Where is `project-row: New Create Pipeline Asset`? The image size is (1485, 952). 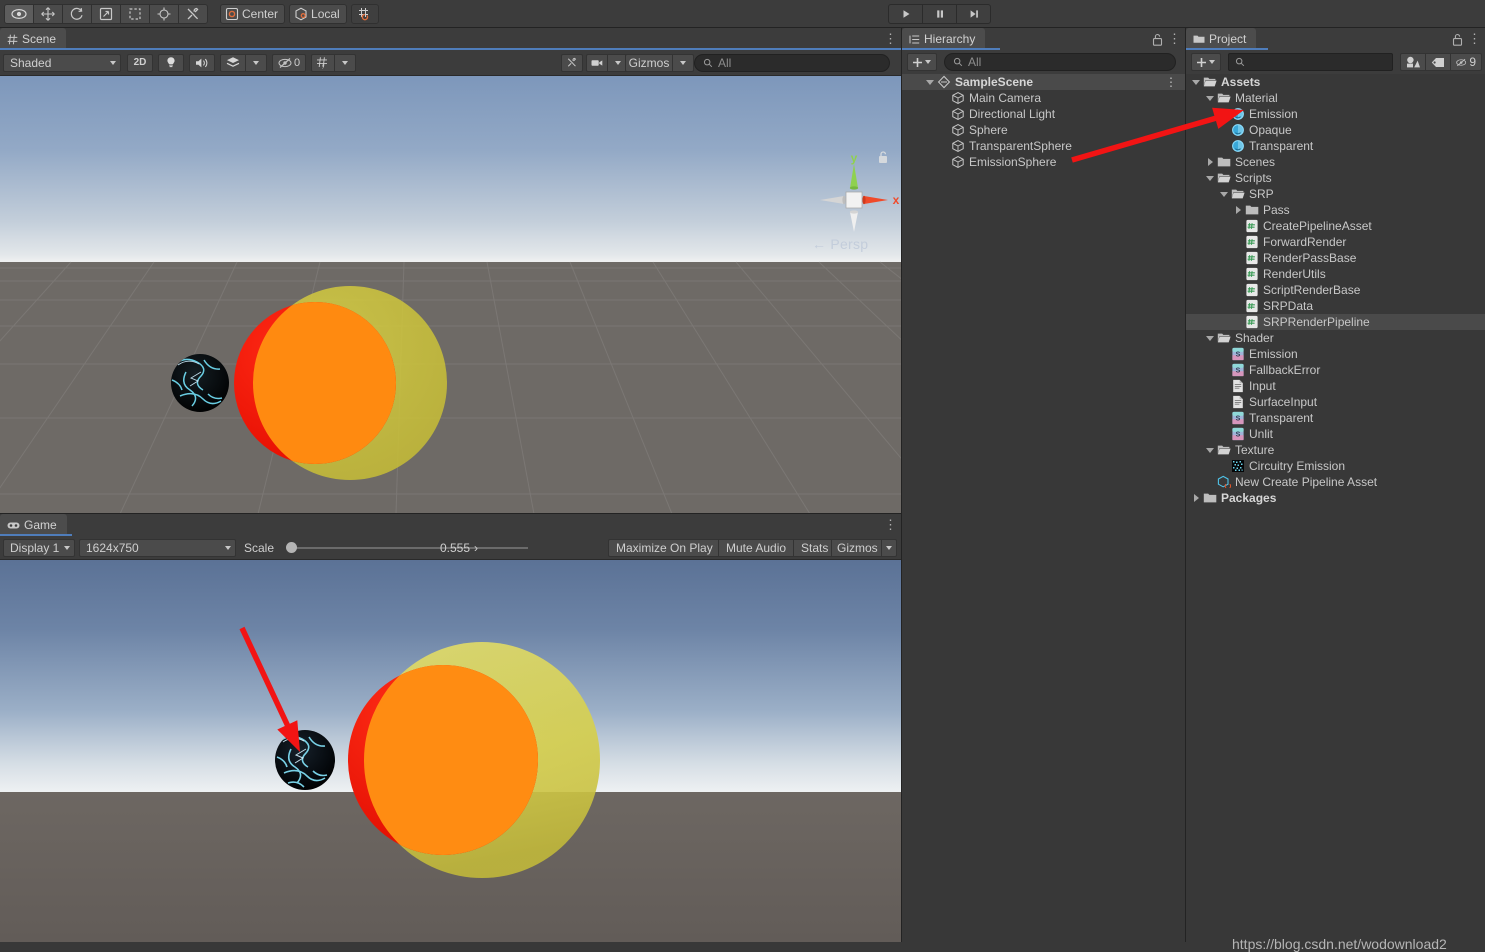 project-row: New Create Pipeline Asset is located at coordinates (1335, 482).